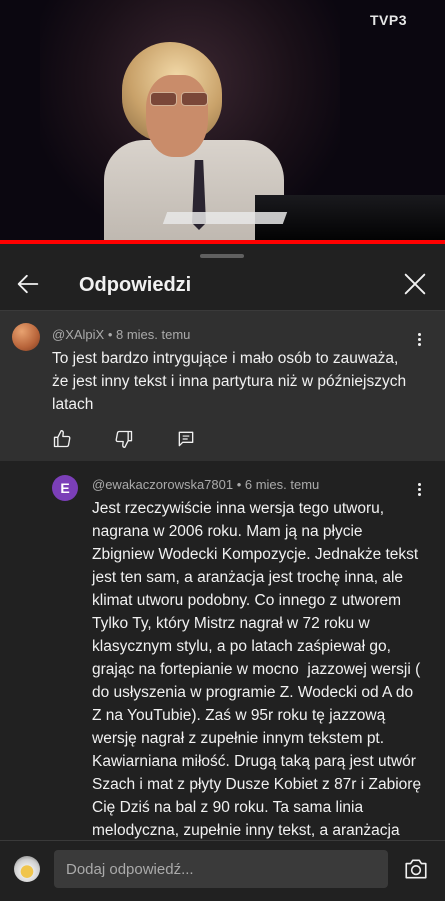 The width and height of the screenshot is (445, 901). I want to click on camera-icon, so click(416, 869).